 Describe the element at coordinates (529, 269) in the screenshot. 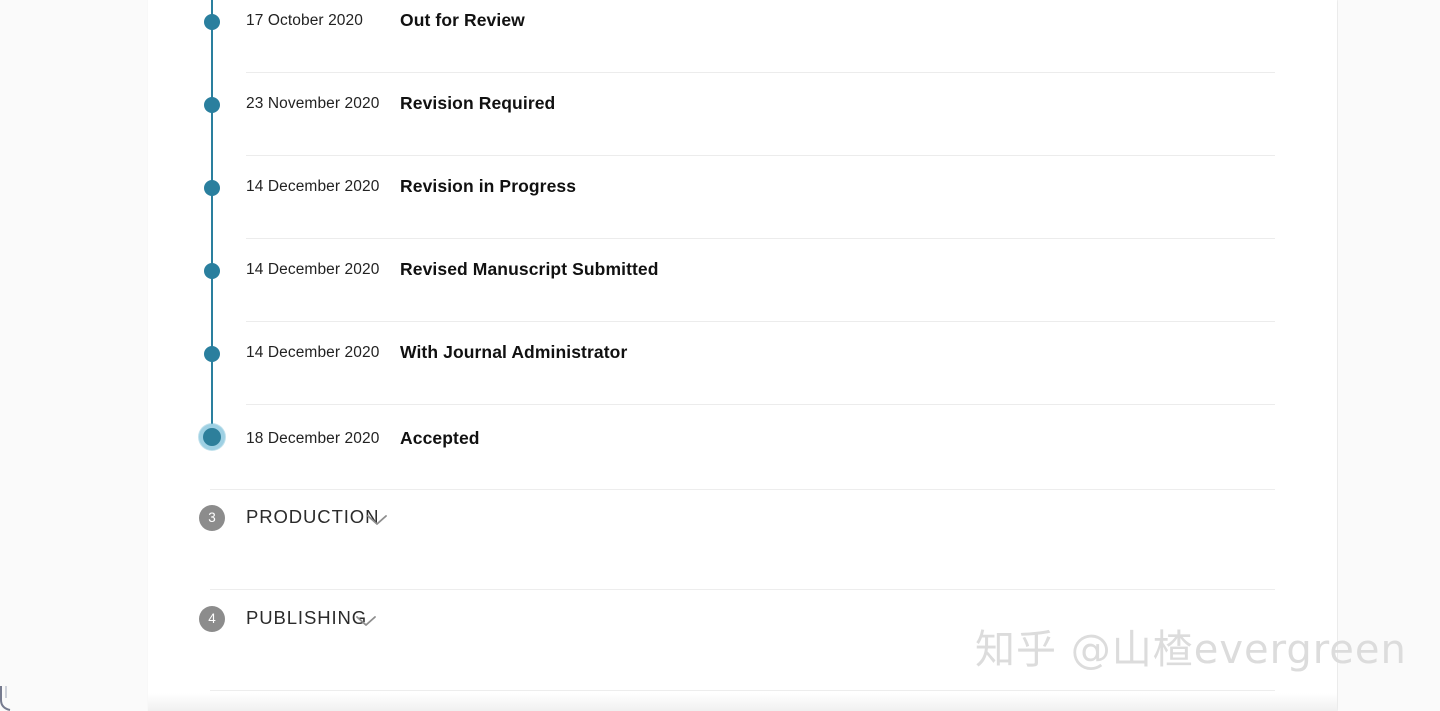

I see `timeline-row-status: Revised Manuscript Submitted` at that location.